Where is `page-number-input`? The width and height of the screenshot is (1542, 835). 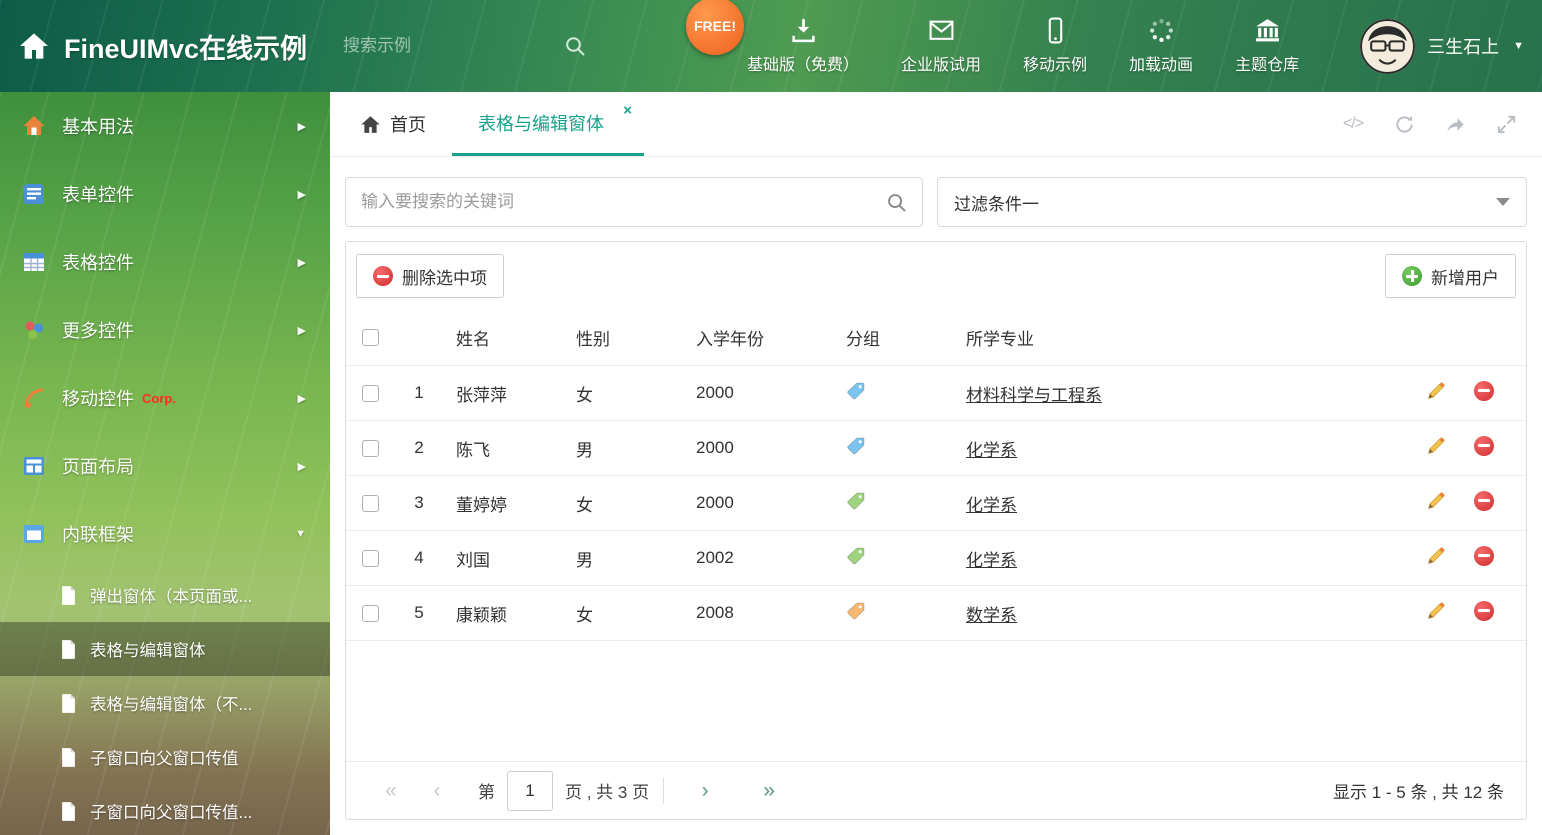
page-number-input is located at coordinates (530, 790).